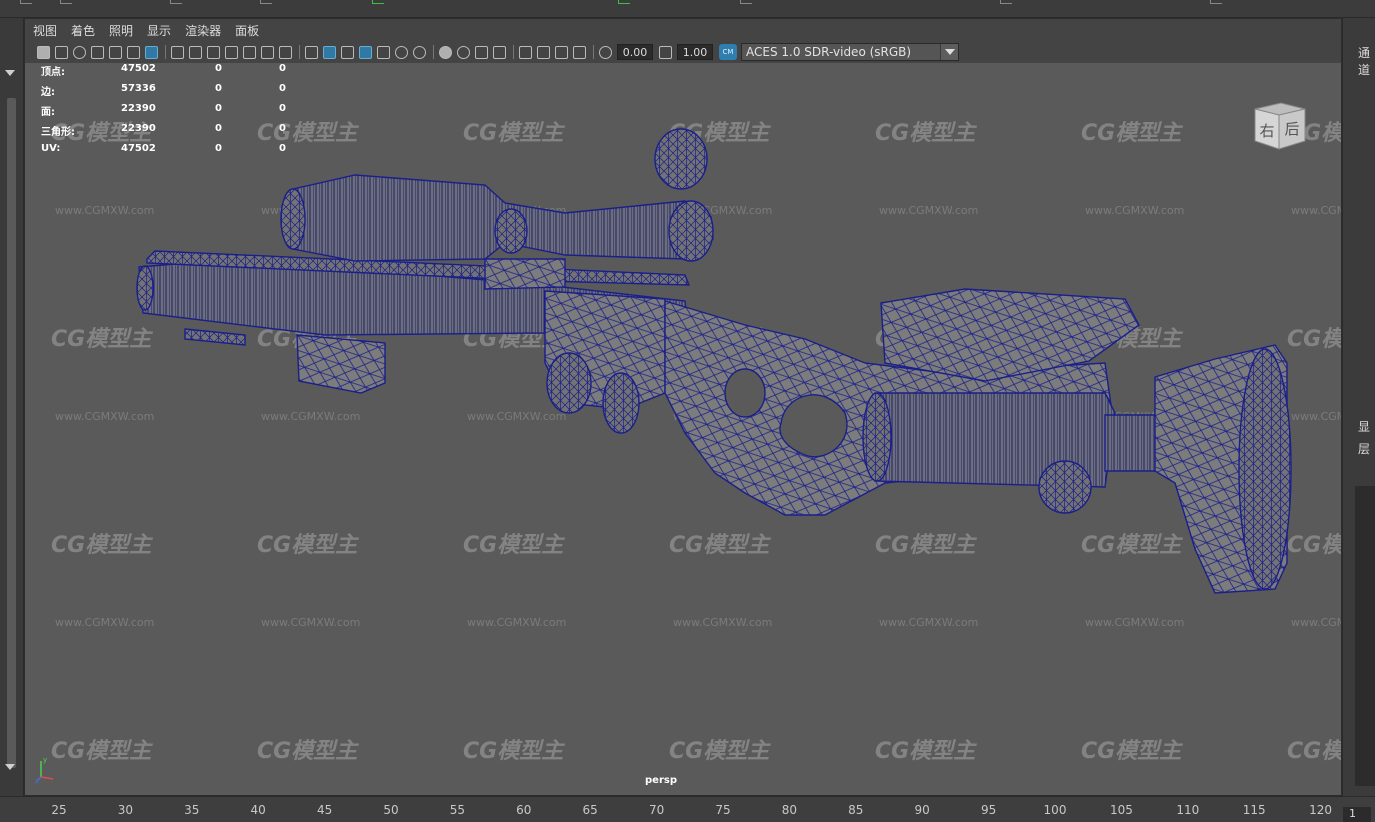 This screenshot has width=1375, height=822. What do you see at coordinates (213, 52) in the screenshot?
I see `resolution-gate-icon` at bounding box center [213, 52].